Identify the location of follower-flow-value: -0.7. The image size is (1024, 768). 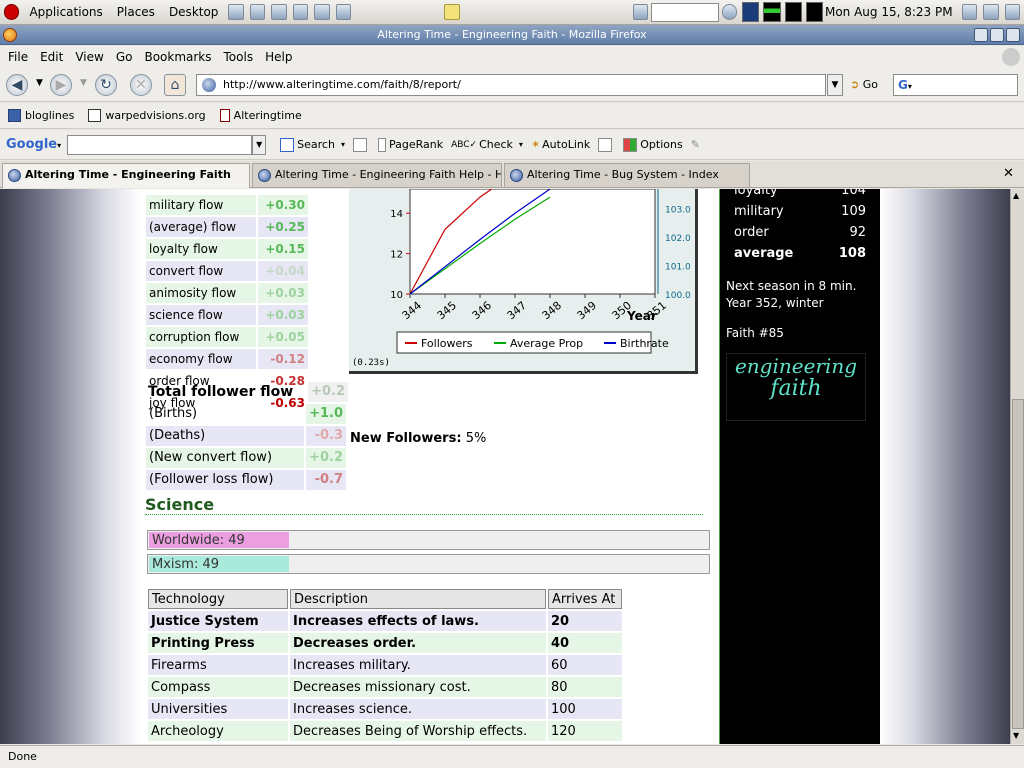
(326, 480).